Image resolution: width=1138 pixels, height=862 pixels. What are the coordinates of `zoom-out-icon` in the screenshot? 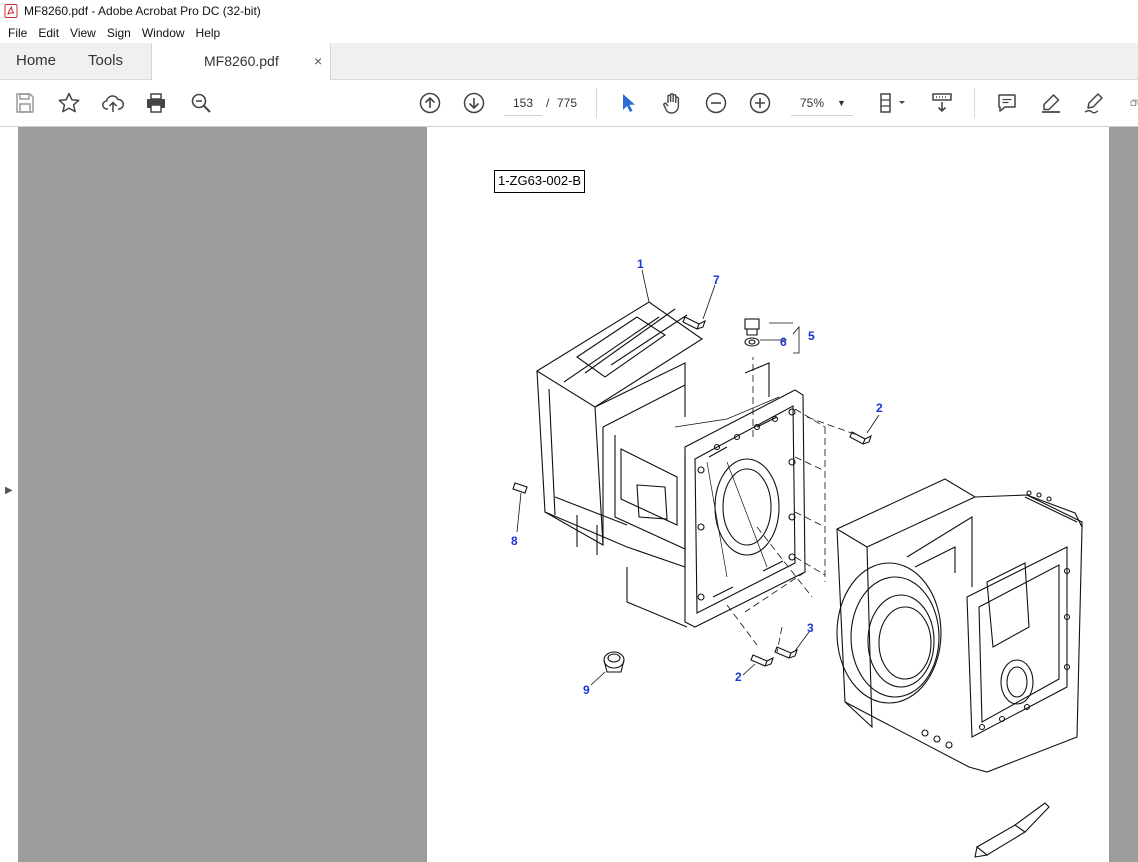 It's located at (716, 103).